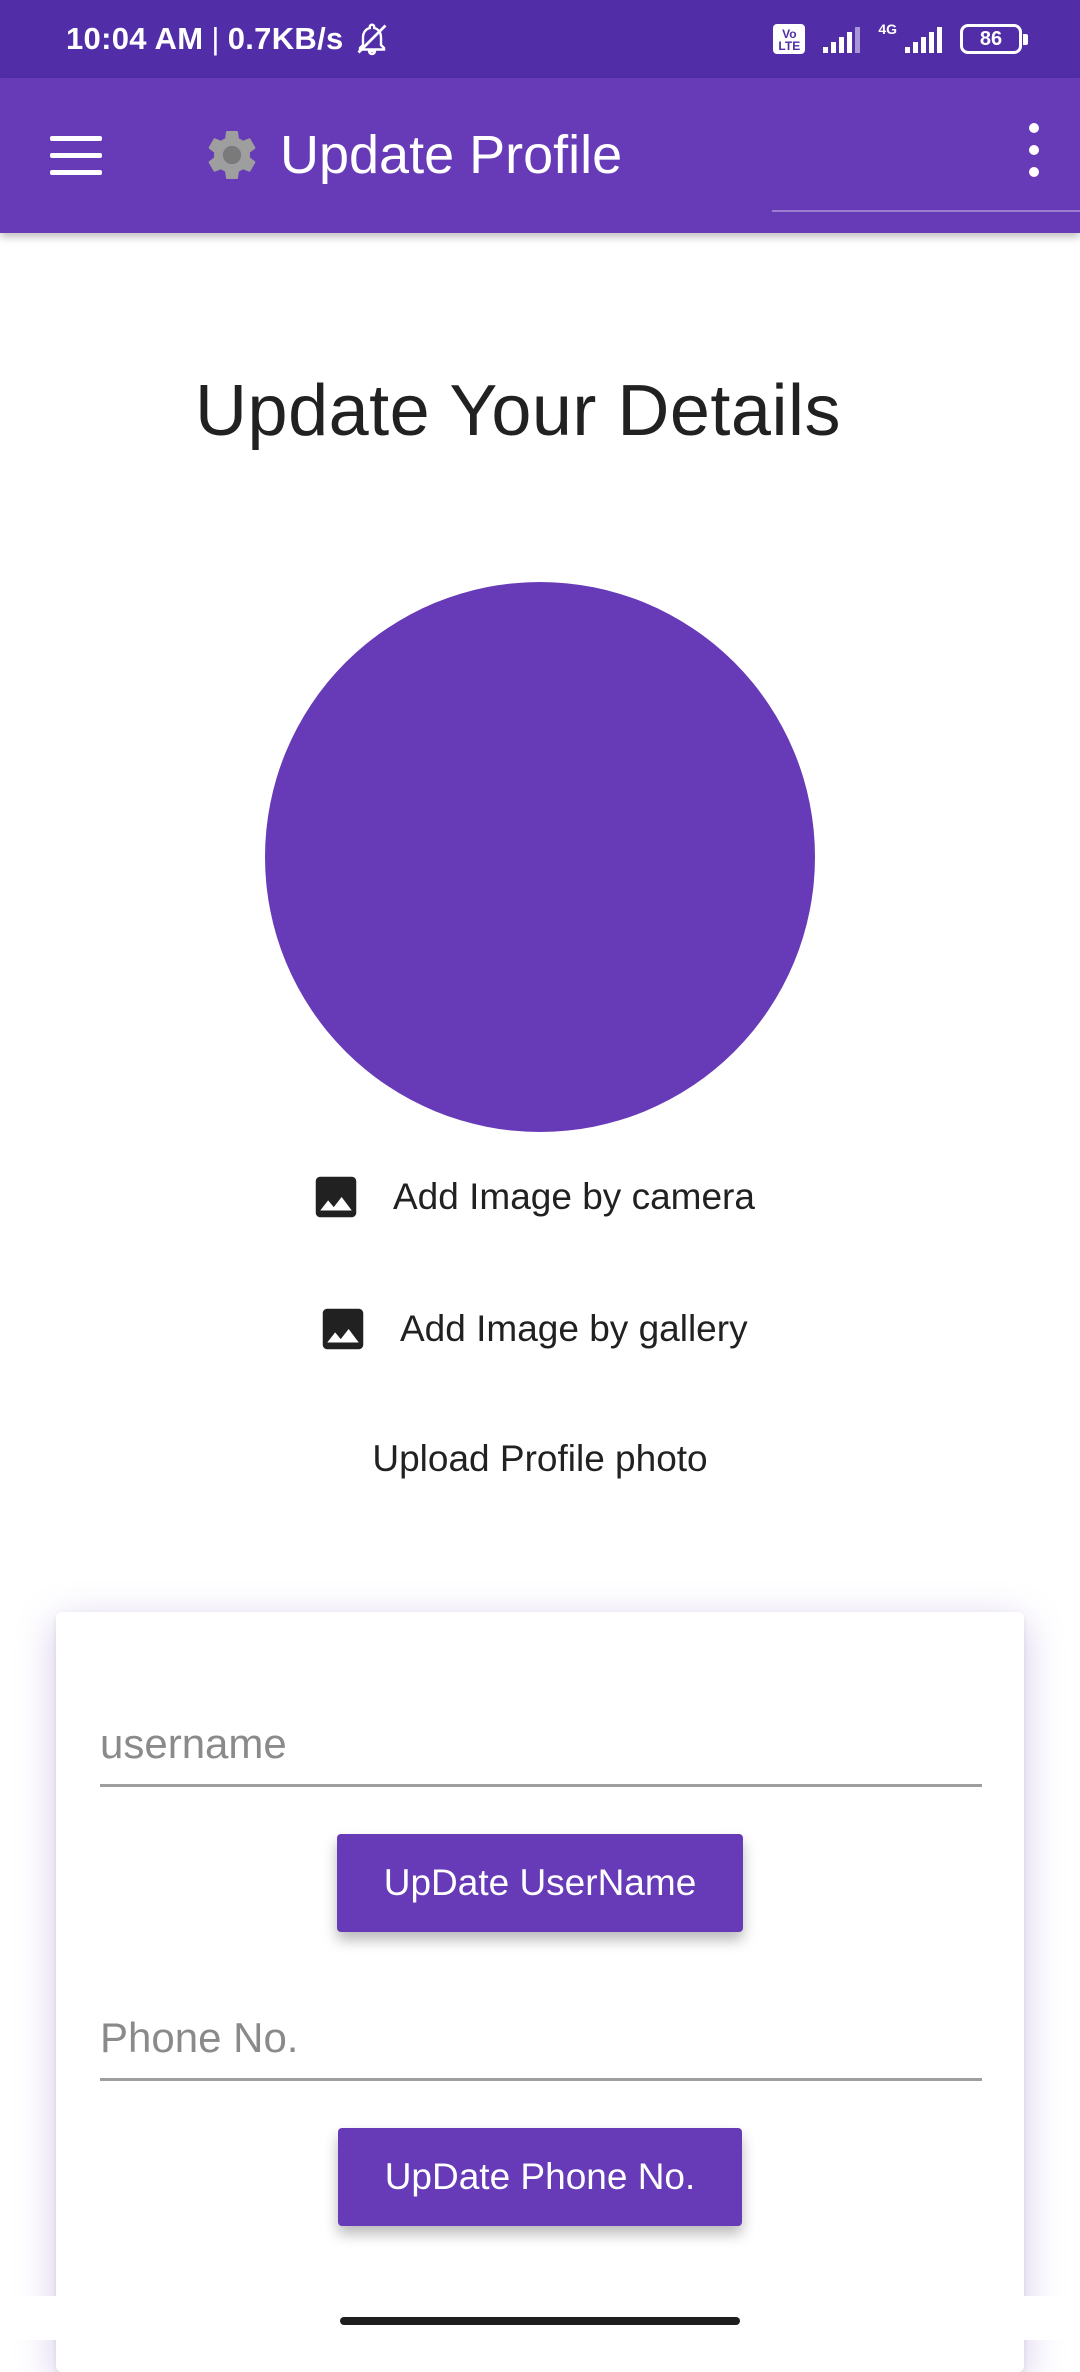 This screenshot has width=1080, height=2372. Describe the element at coordinates (926, 211) in the screenshot. I see `appbar-divider` at that location.